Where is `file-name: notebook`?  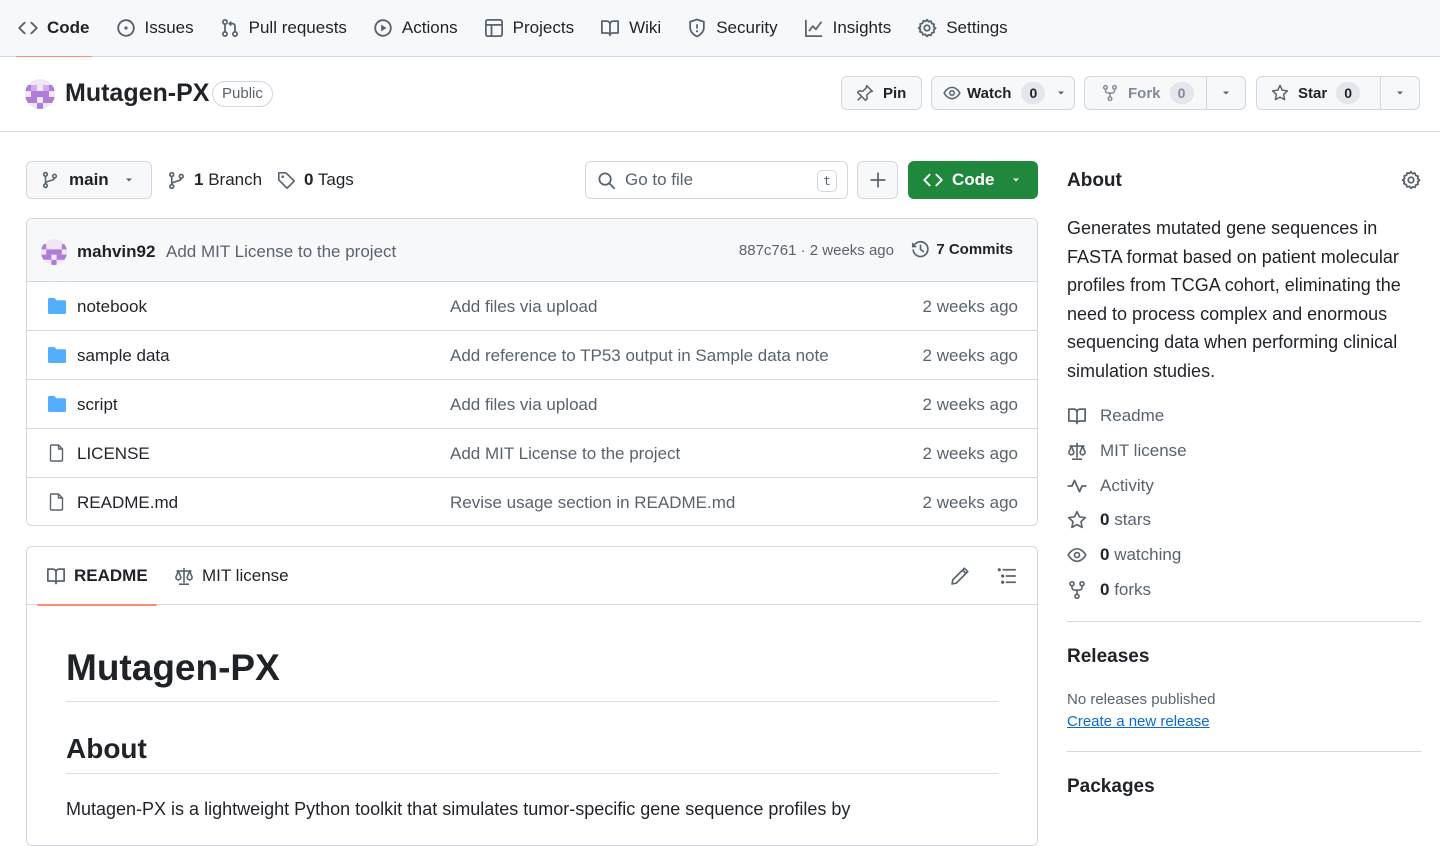
file-name: notebook is located at coordinates (112, 307).